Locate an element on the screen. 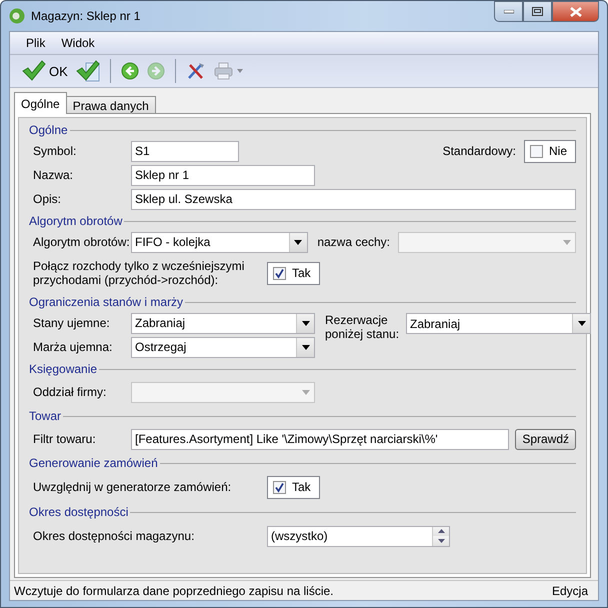 This screenshot has height=608, width=608. checkbox: Nie is located at coordinates (550, 151).